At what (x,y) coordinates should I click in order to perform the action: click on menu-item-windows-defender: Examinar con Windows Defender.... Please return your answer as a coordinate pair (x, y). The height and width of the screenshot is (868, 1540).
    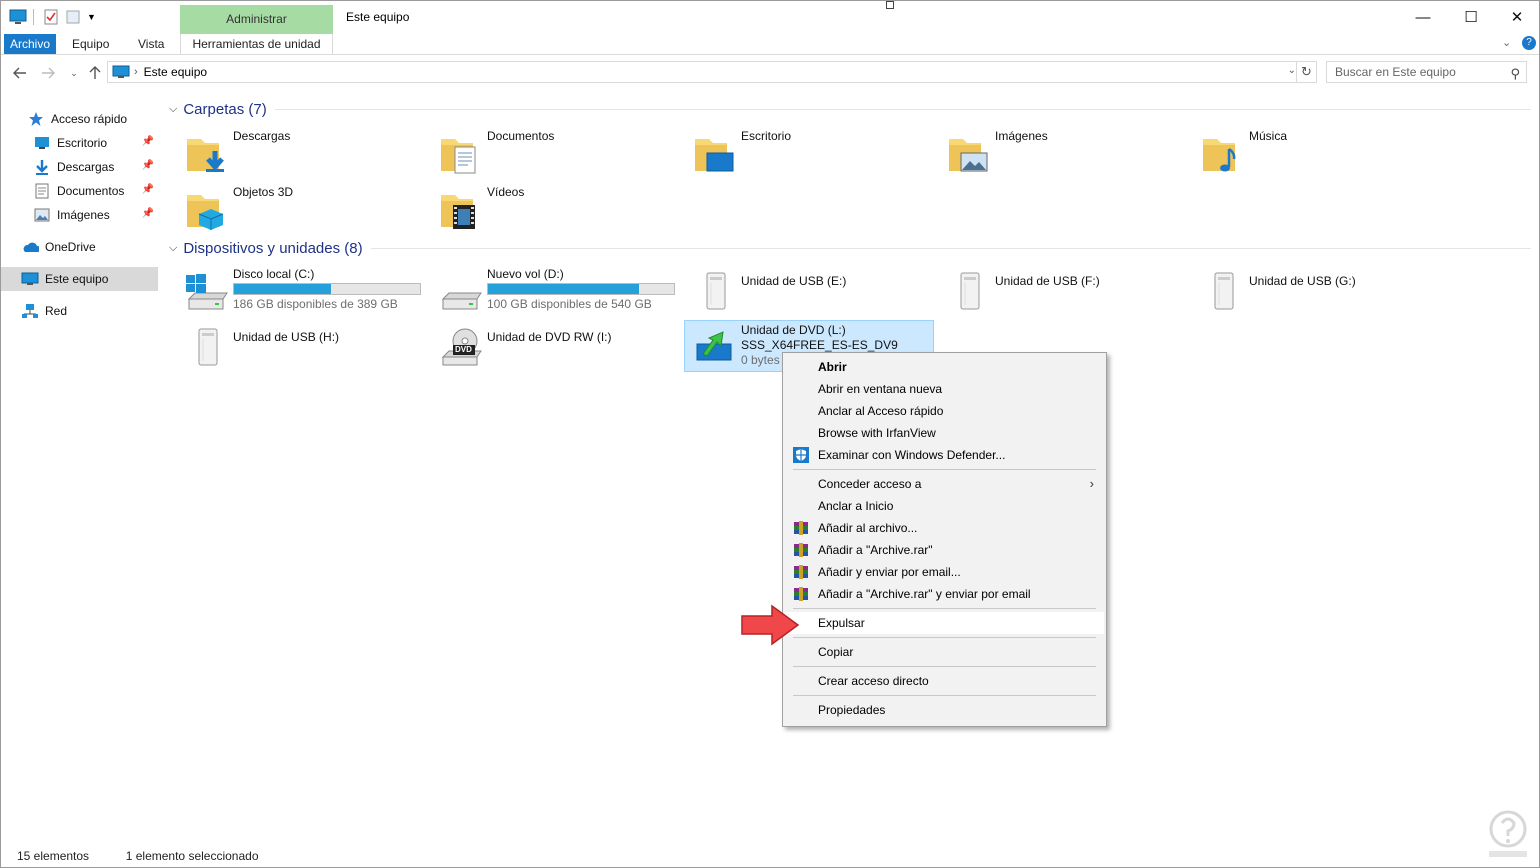
    Looking at the image, I should click on (944, 455).